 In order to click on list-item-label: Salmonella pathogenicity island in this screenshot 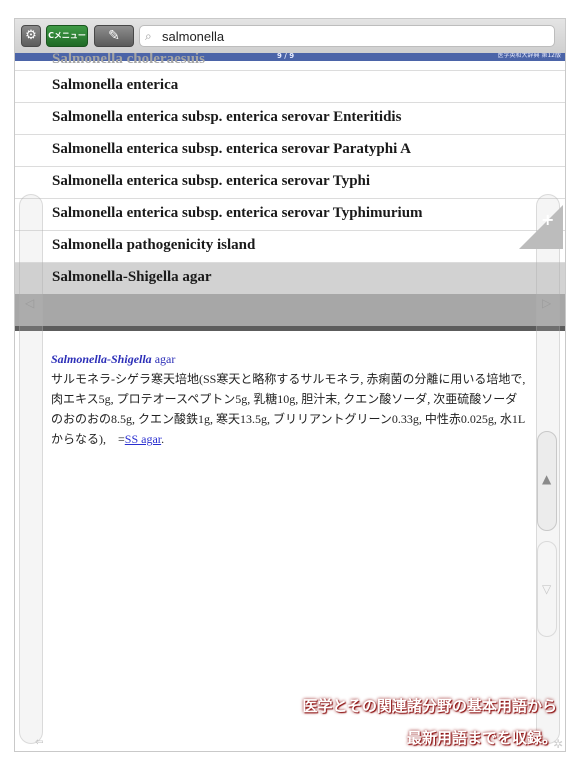, I will do `click(154, 245)`.